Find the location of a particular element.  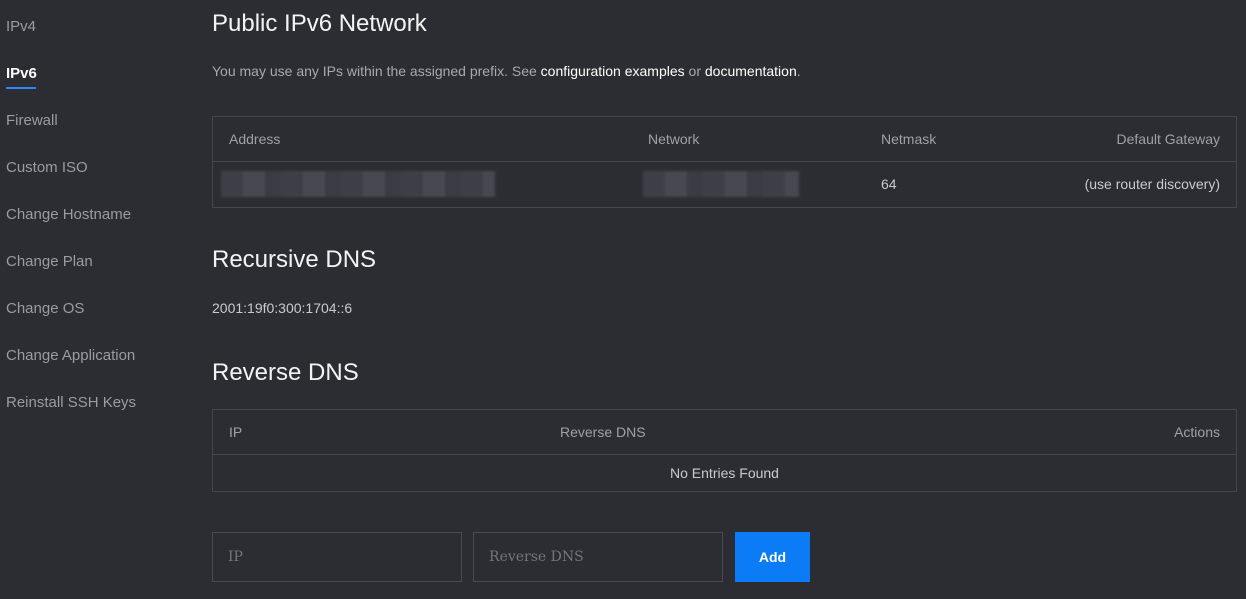

row-netmask: 64 is located at coordinates (889, 184).